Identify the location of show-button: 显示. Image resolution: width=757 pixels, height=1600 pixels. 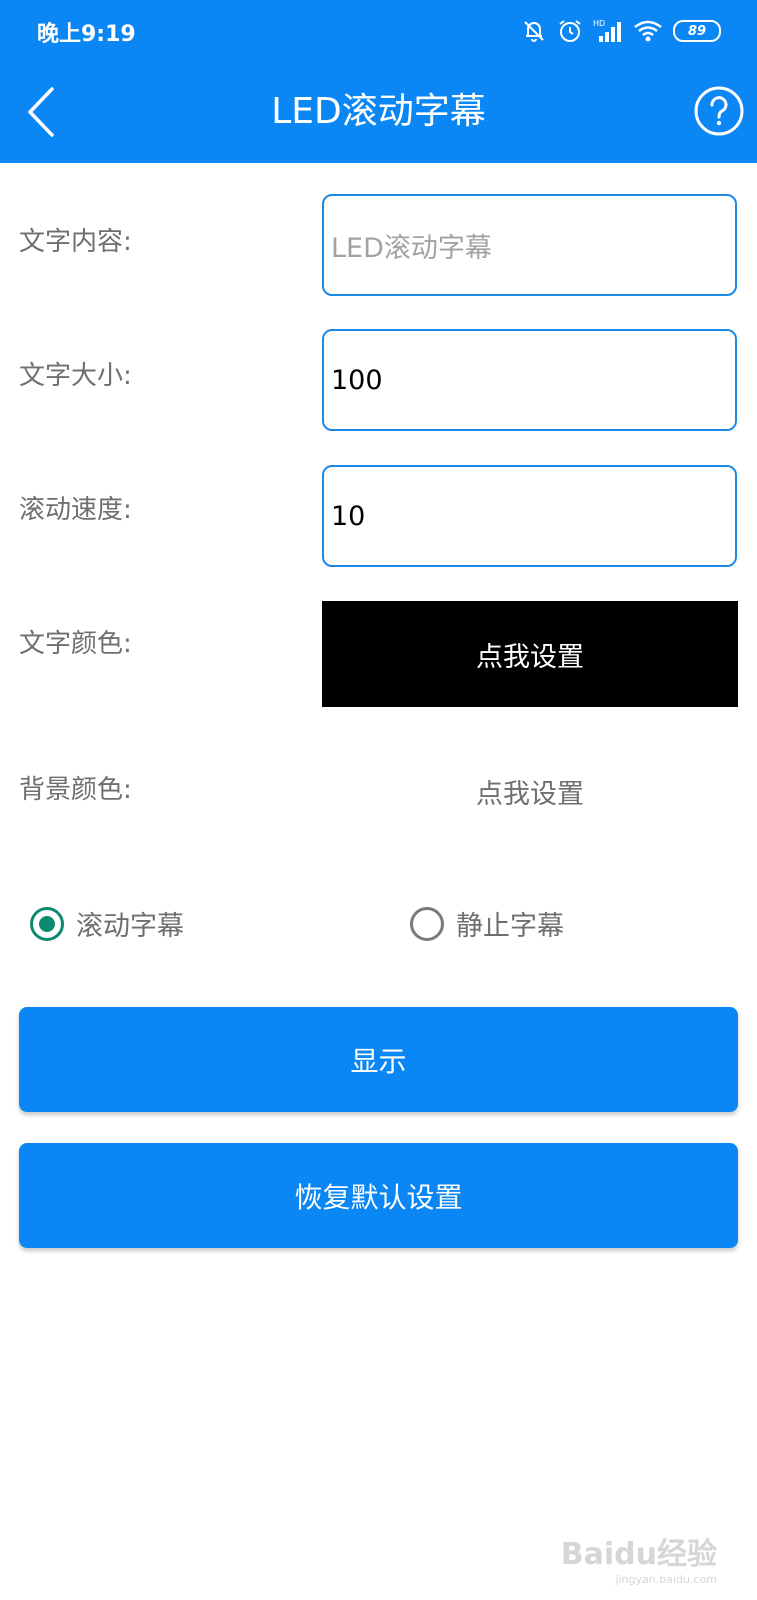
(378, 1059).